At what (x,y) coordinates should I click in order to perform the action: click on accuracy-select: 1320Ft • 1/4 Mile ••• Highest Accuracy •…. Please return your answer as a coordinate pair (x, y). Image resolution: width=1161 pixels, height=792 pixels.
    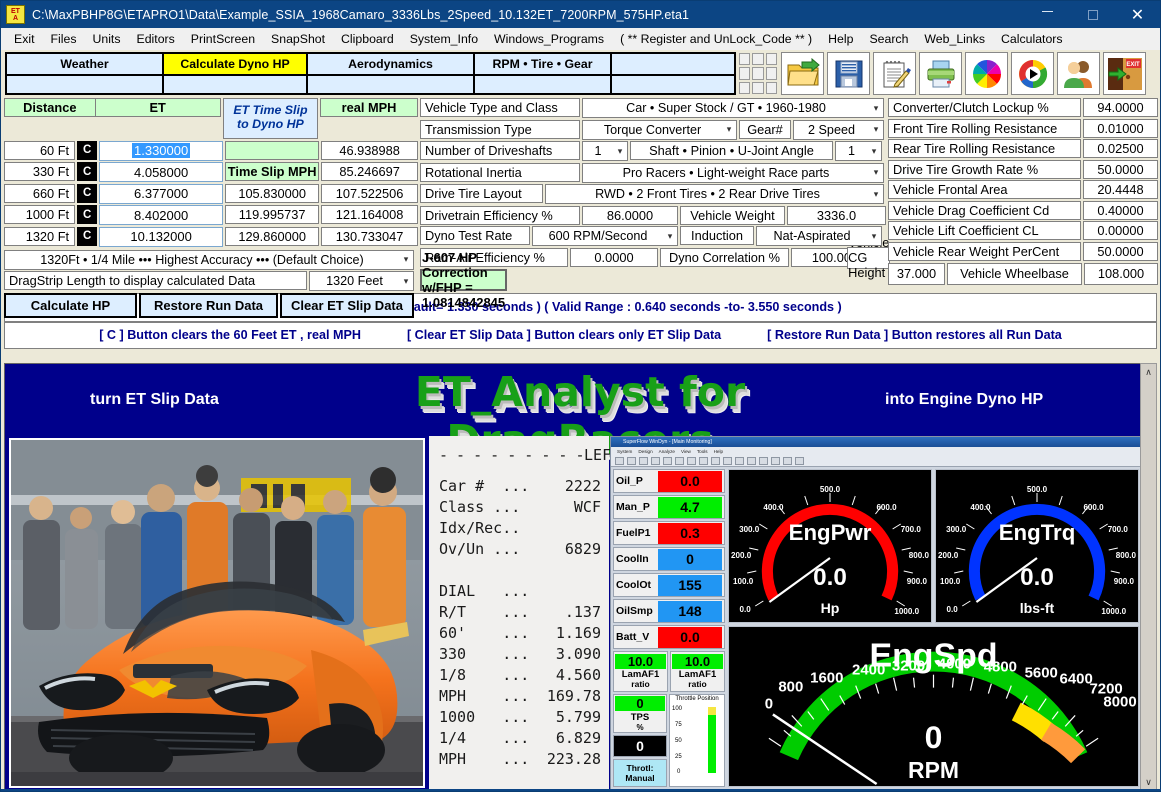
    Looking at the image, I should click on (209, 259).